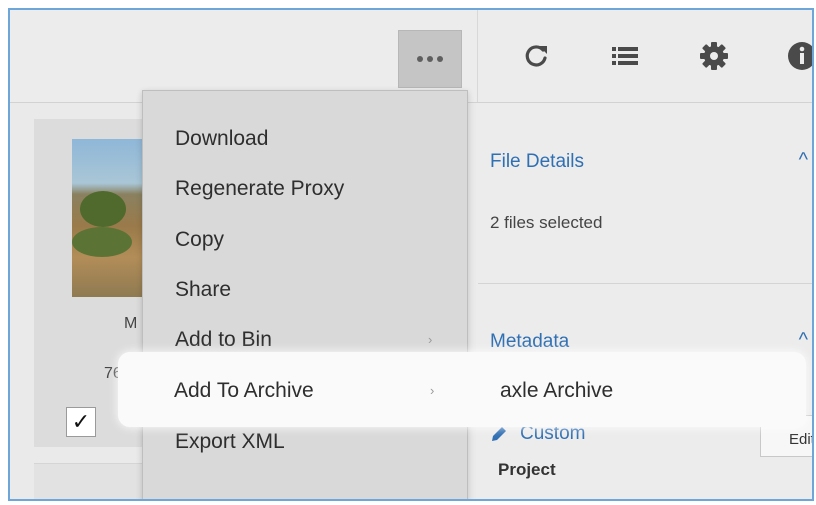 This screenshot has height=505, width=816. Describe the element at coordinates (556, 391) in the screenshot. I see `submenu-item-axle-archive: axle Archive` at that location.